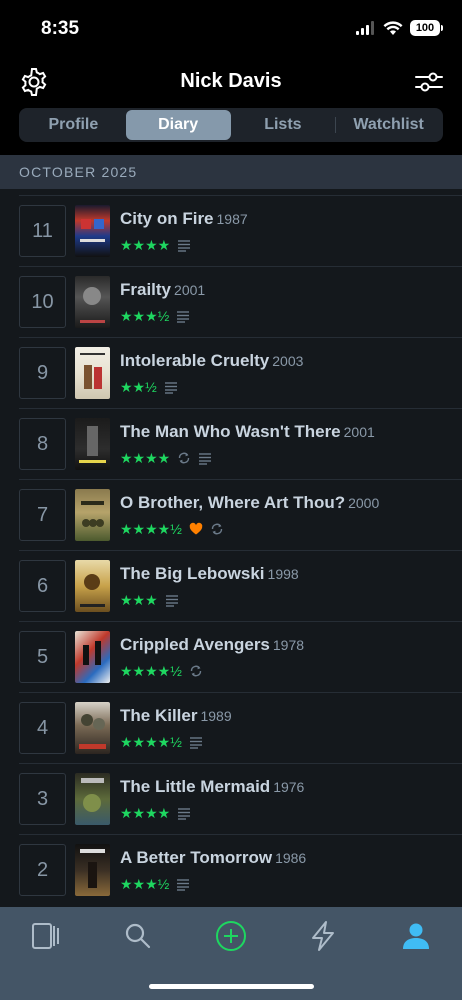 The height and width of the screenshot is (1000, 462). What do you see at coordinates (216, 716) in the screenshot?
I see `film-year: 1989` at bounding box center [216, 716].